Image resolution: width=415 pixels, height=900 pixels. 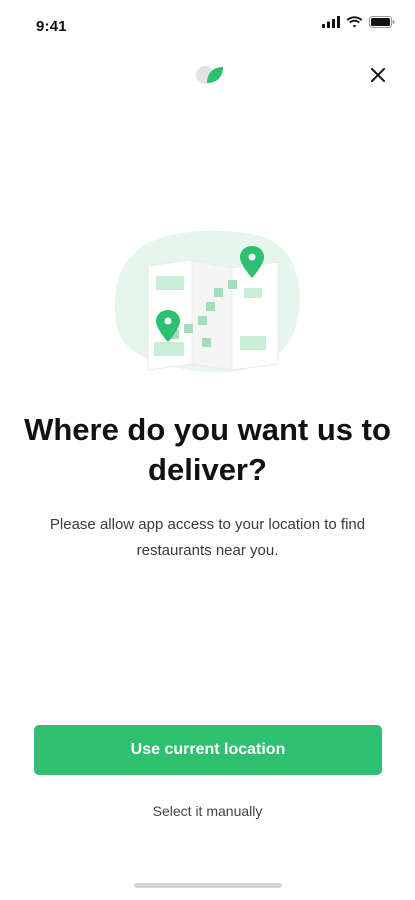 What do you see at coordinates (207, 26) in the screenshot?
I see `status-bar: 9:41` at bounding box center [207, 26].